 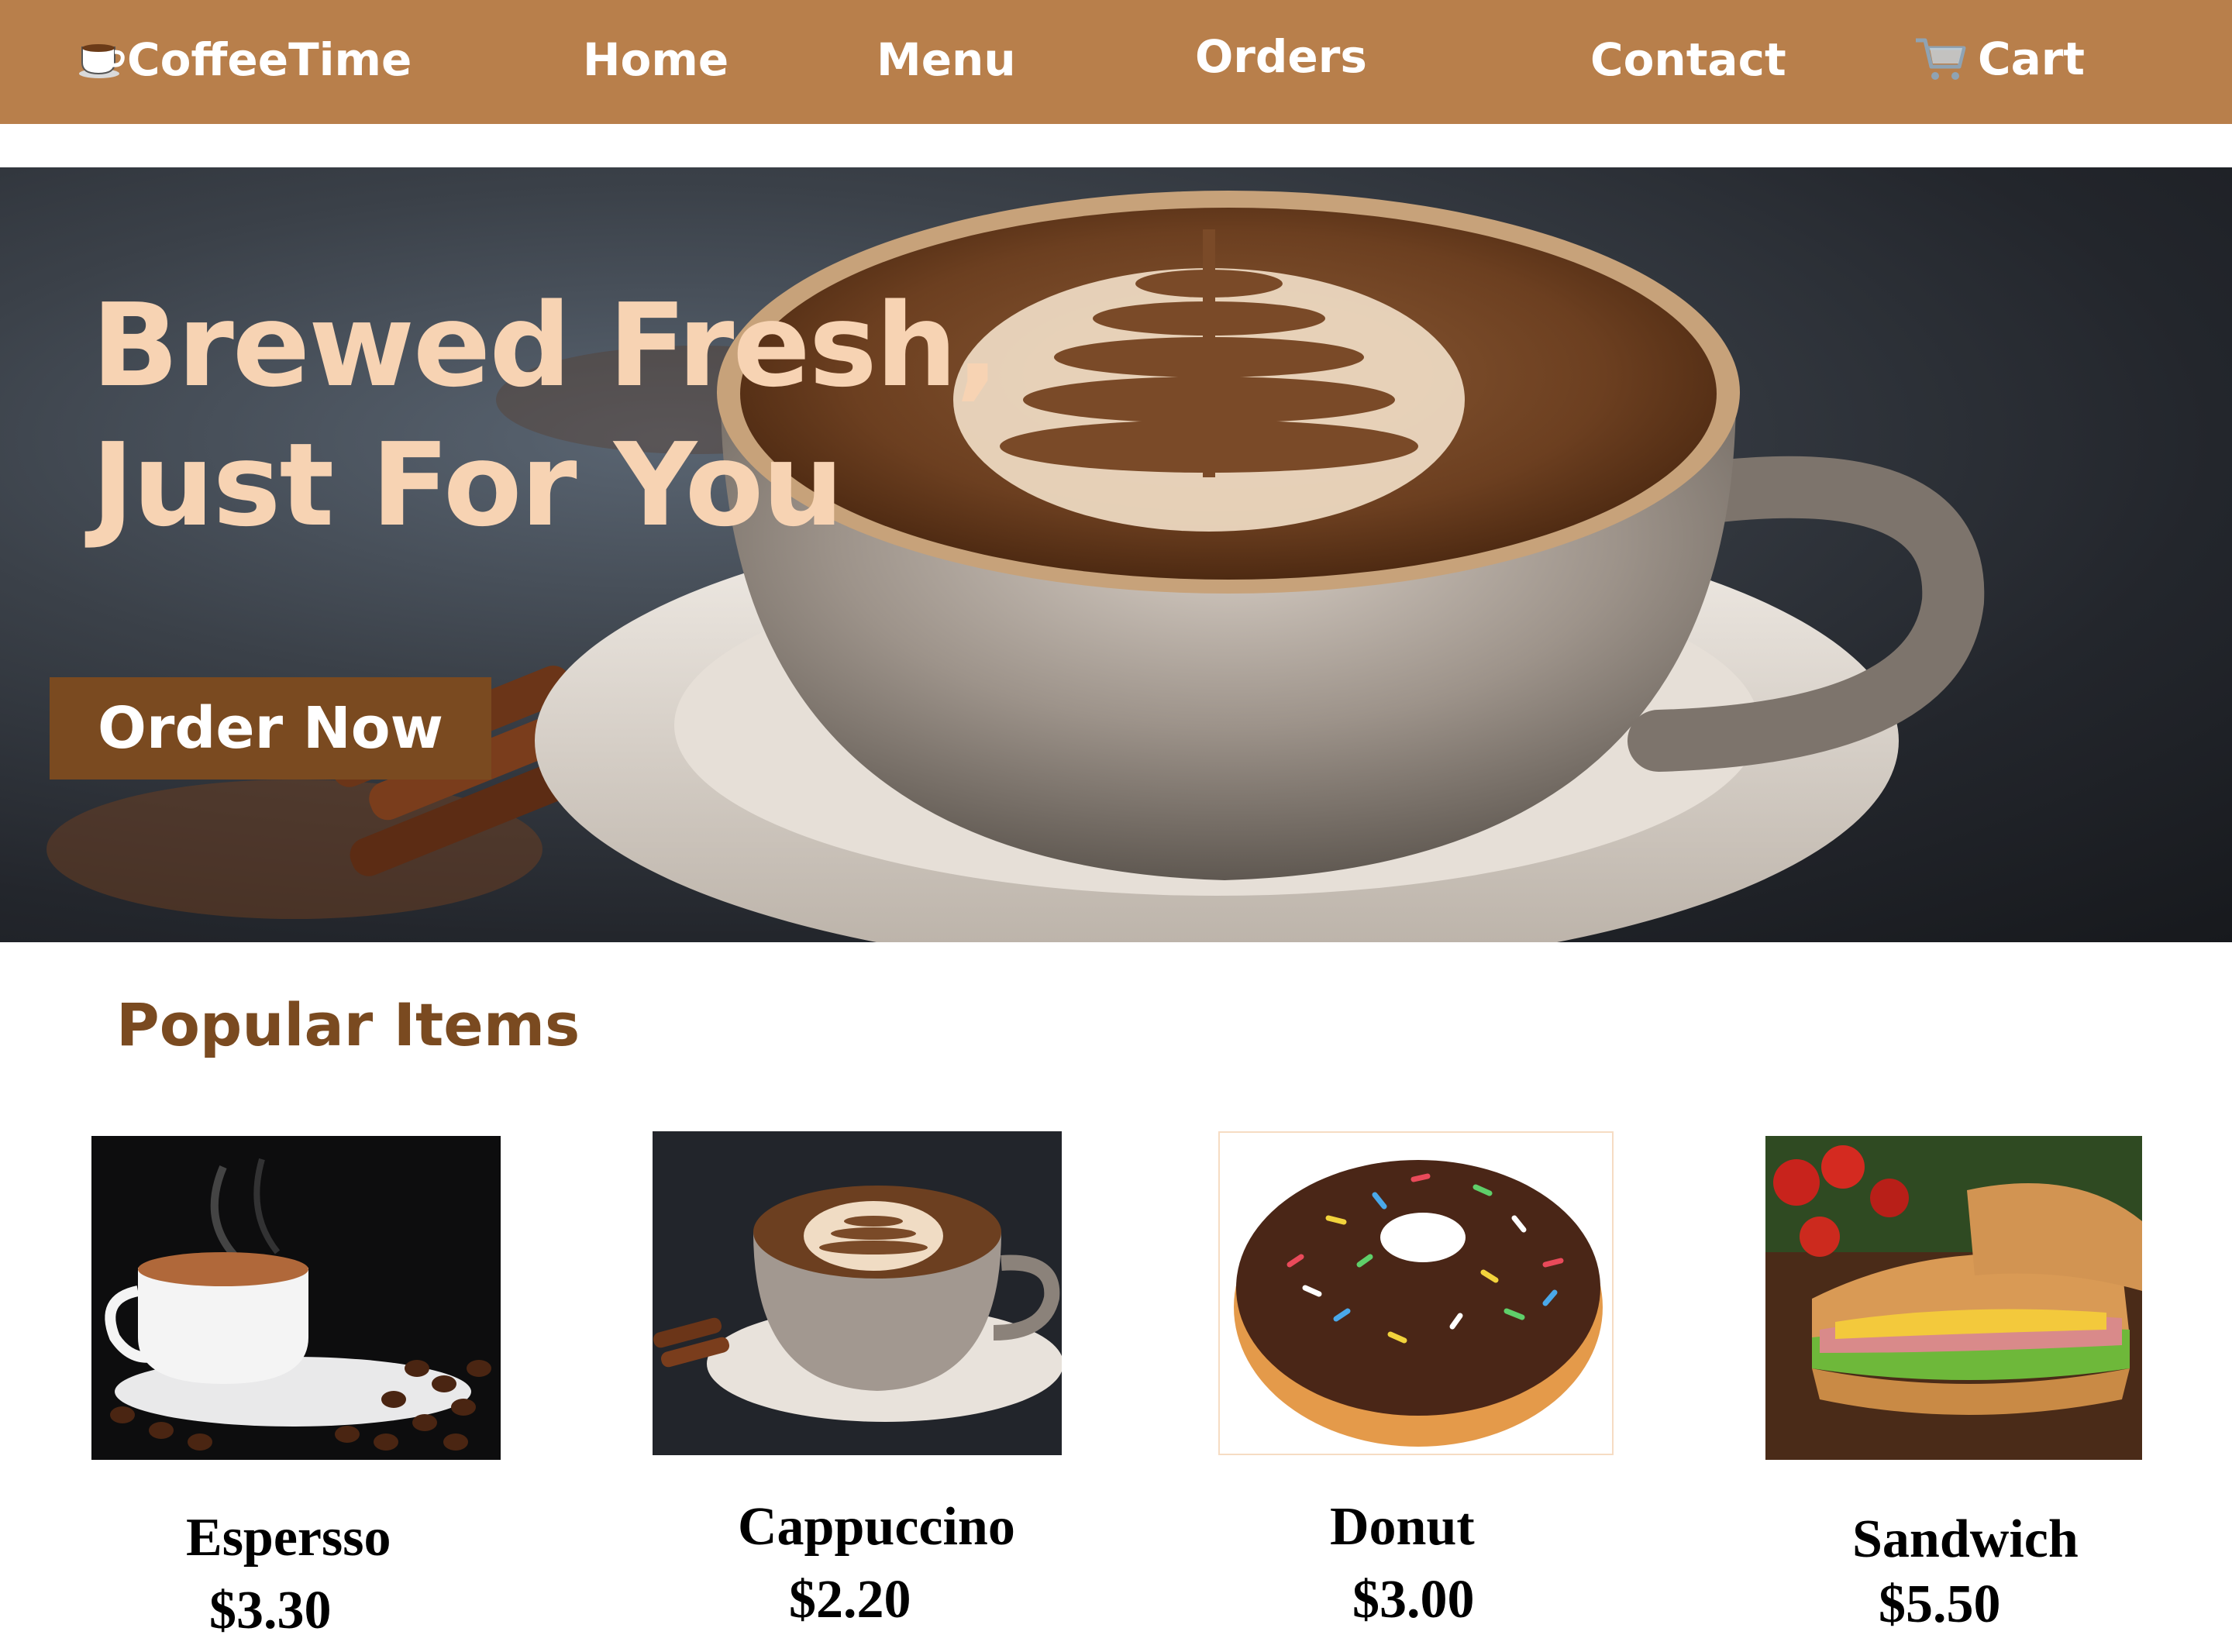 What do you see at coordinates (858, 1293) in the screenshot?
I see `cappuccino-image` at bounding box center [858, 1293].